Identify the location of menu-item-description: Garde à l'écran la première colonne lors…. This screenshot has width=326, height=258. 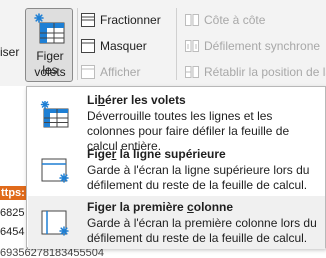
(202, 230).